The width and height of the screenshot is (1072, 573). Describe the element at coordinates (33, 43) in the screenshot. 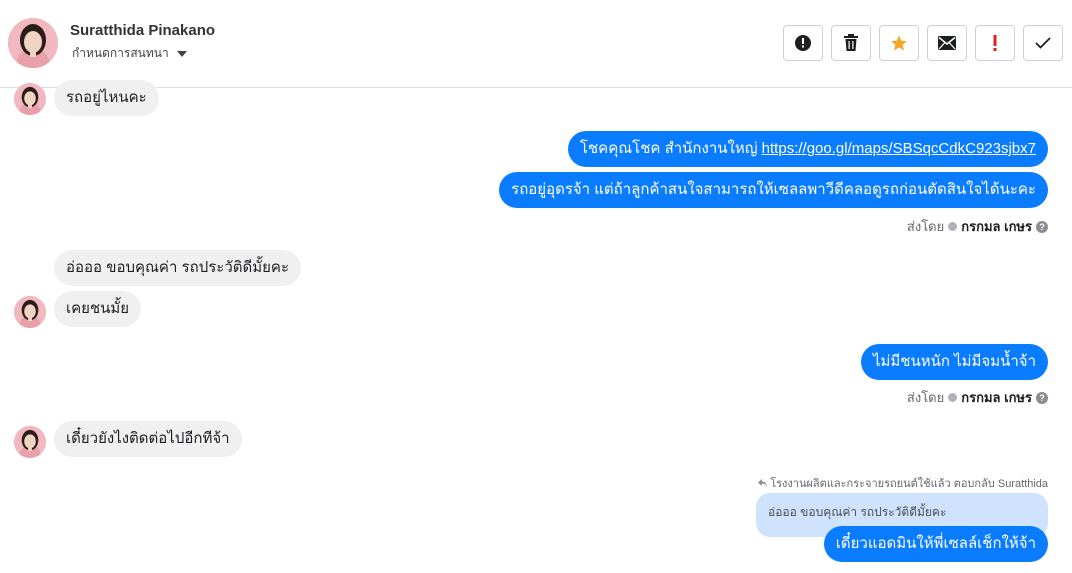

I see `contact-avatar` at that location.